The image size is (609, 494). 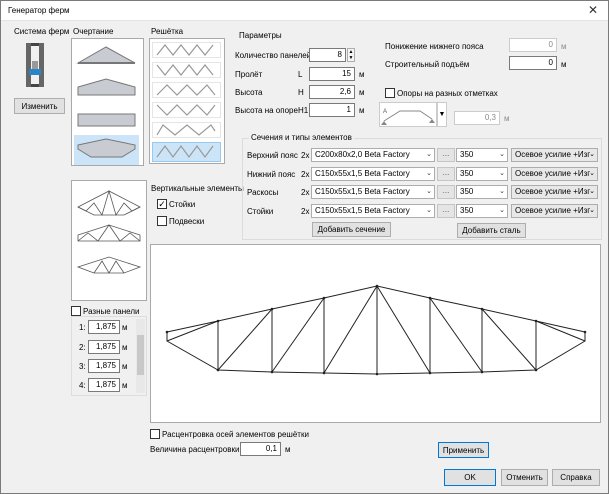 I want to click on ok-button: OK, so click(x=470, y=477).